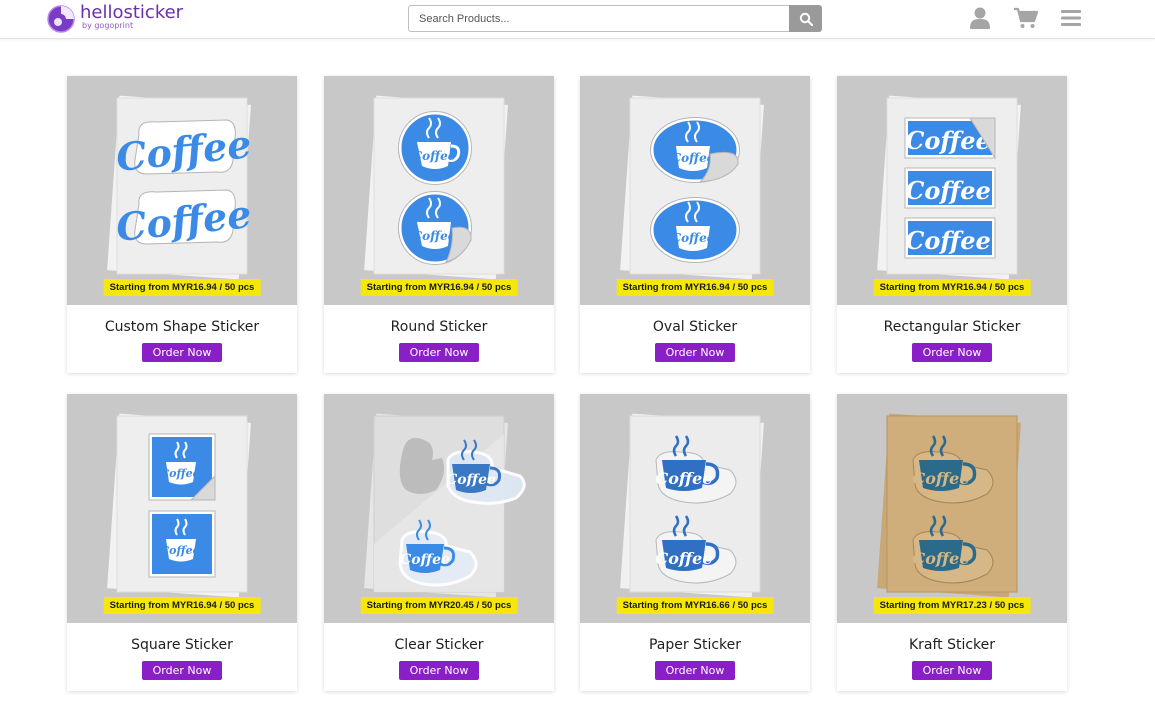 The width and height of the screenshot is (1155, 707). I want to click on menu-icon, so click(1071, 18).